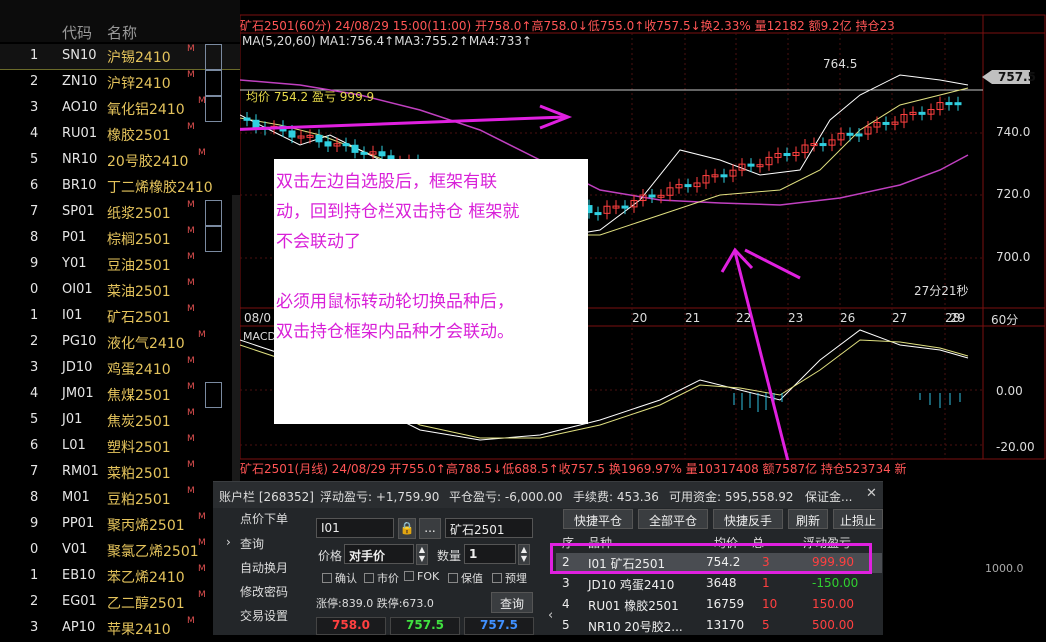 Image resolution: width=1046 pixels, height=642 pixels. Describe the element at coordinates (425, 626) in the screenshot. I see `ask-price-button: 757.5` at that location.